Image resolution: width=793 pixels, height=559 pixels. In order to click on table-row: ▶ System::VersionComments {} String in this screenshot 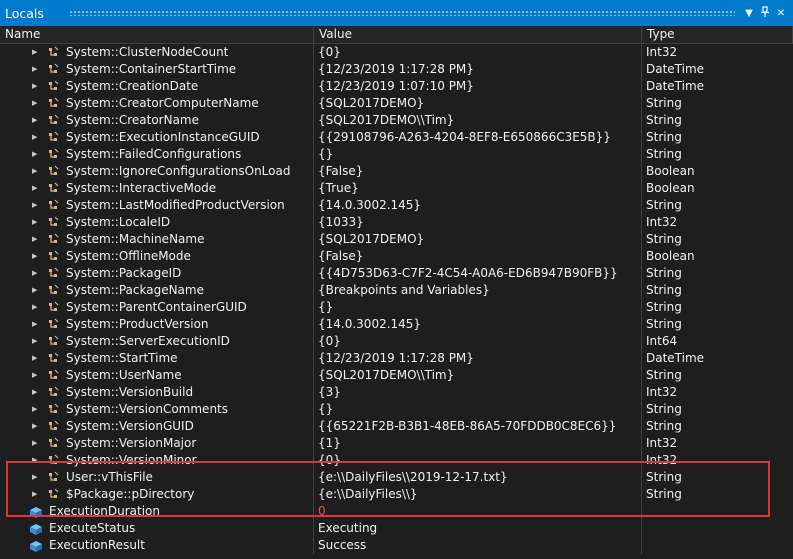, I will do `click(396, 409)`.